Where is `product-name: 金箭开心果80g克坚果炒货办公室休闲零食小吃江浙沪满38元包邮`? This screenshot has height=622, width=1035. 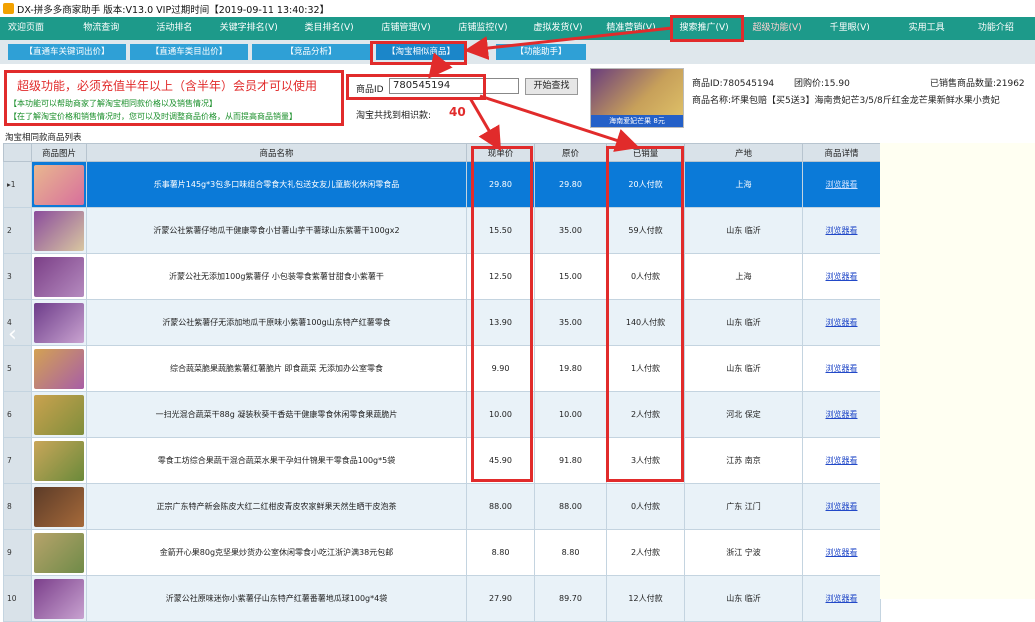
product-name: 金箭开心果80g克坚果炒货办公室休闲零食小吃江浙沪满38元包邮 is located at coordinates (276, 552).